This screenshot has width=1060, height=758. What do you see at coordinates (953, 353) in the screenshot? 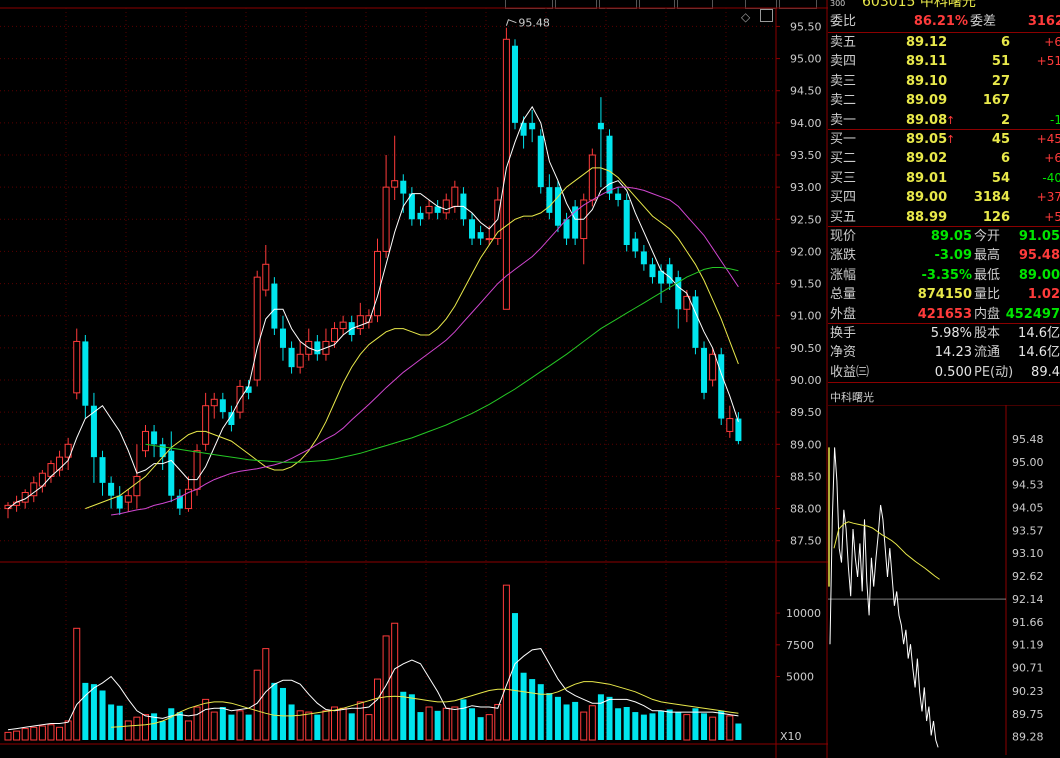
I see `stats-value: 14.23` at bounding box center [953, 353].